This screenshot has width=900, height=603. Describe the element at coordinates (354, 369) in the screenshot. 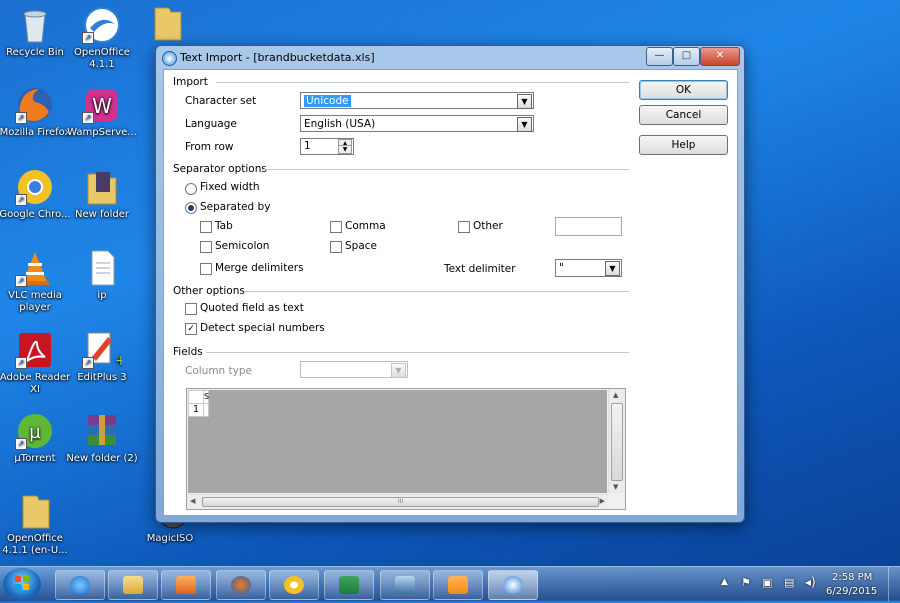

I see `column-type-dropdown: ▼` at that location.